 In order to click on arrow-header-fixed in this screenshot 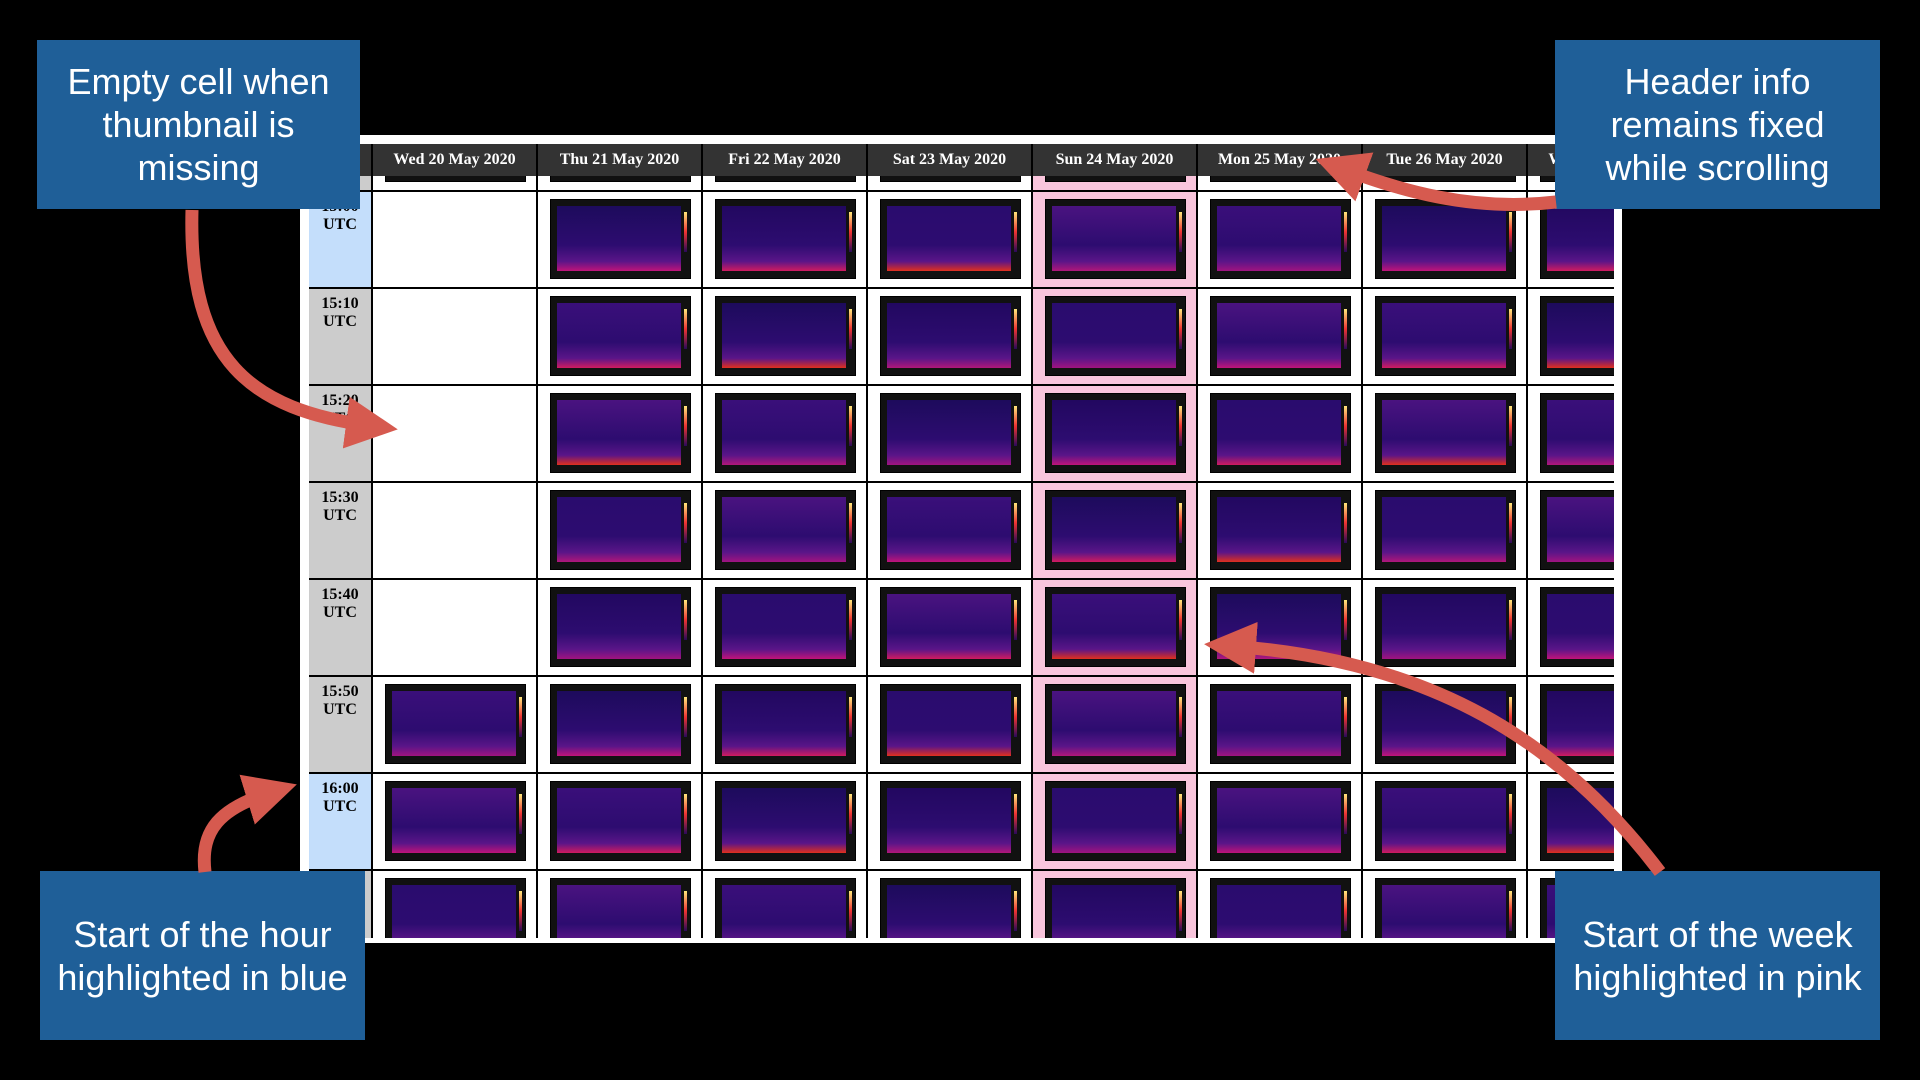, I will do `click(1436, 181)`.